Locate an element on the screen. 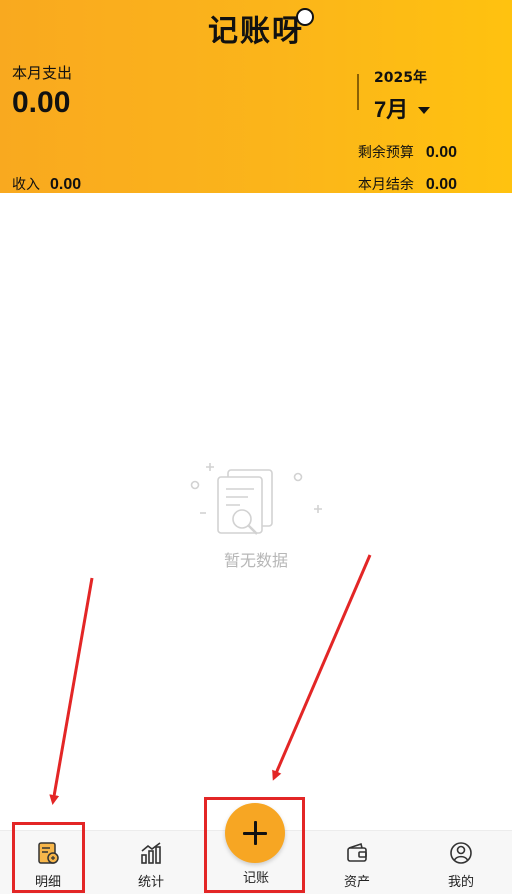 This screenshot has height=894, width=512. income-value: 0.00 is located at coordinates (66, 184).